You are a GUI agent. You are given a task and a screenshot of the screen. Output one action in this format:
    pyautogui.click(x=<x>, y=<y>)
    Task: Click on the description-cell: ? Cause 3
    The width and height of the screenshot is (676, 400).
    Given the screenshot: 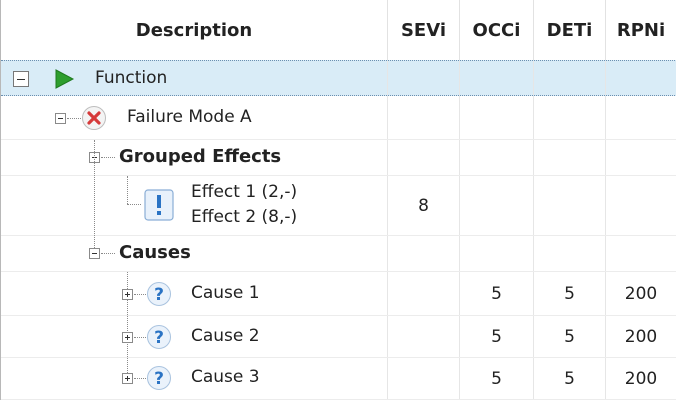 What is the action you would take?
    pyautogui.click(x=194, y=378)
    